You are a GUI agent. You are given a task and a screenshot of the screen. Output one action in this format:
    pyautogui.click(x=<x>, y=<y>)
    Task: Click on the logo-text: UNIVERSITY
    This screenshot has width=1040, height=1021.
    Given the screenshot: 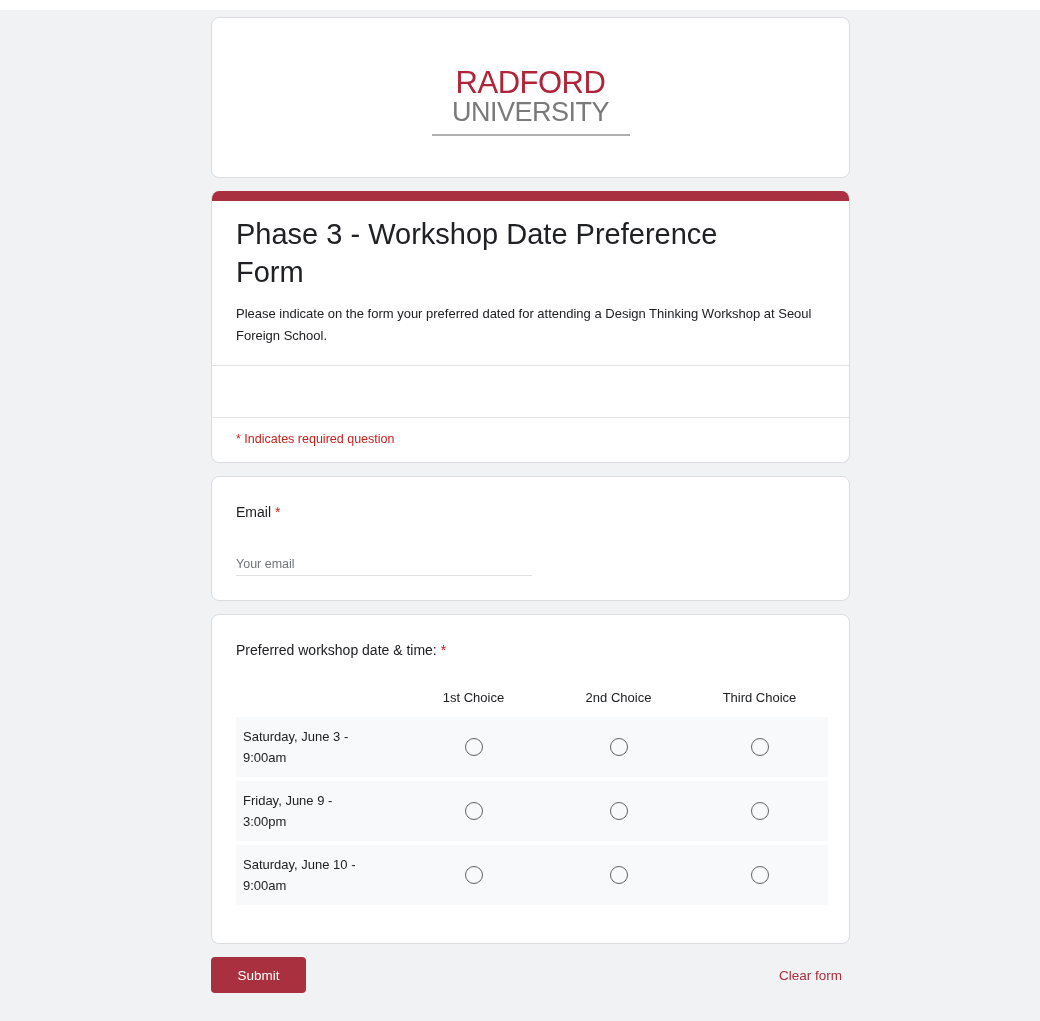 What is the action you would take?
    pyautogui.click(x=530, y=111)
    